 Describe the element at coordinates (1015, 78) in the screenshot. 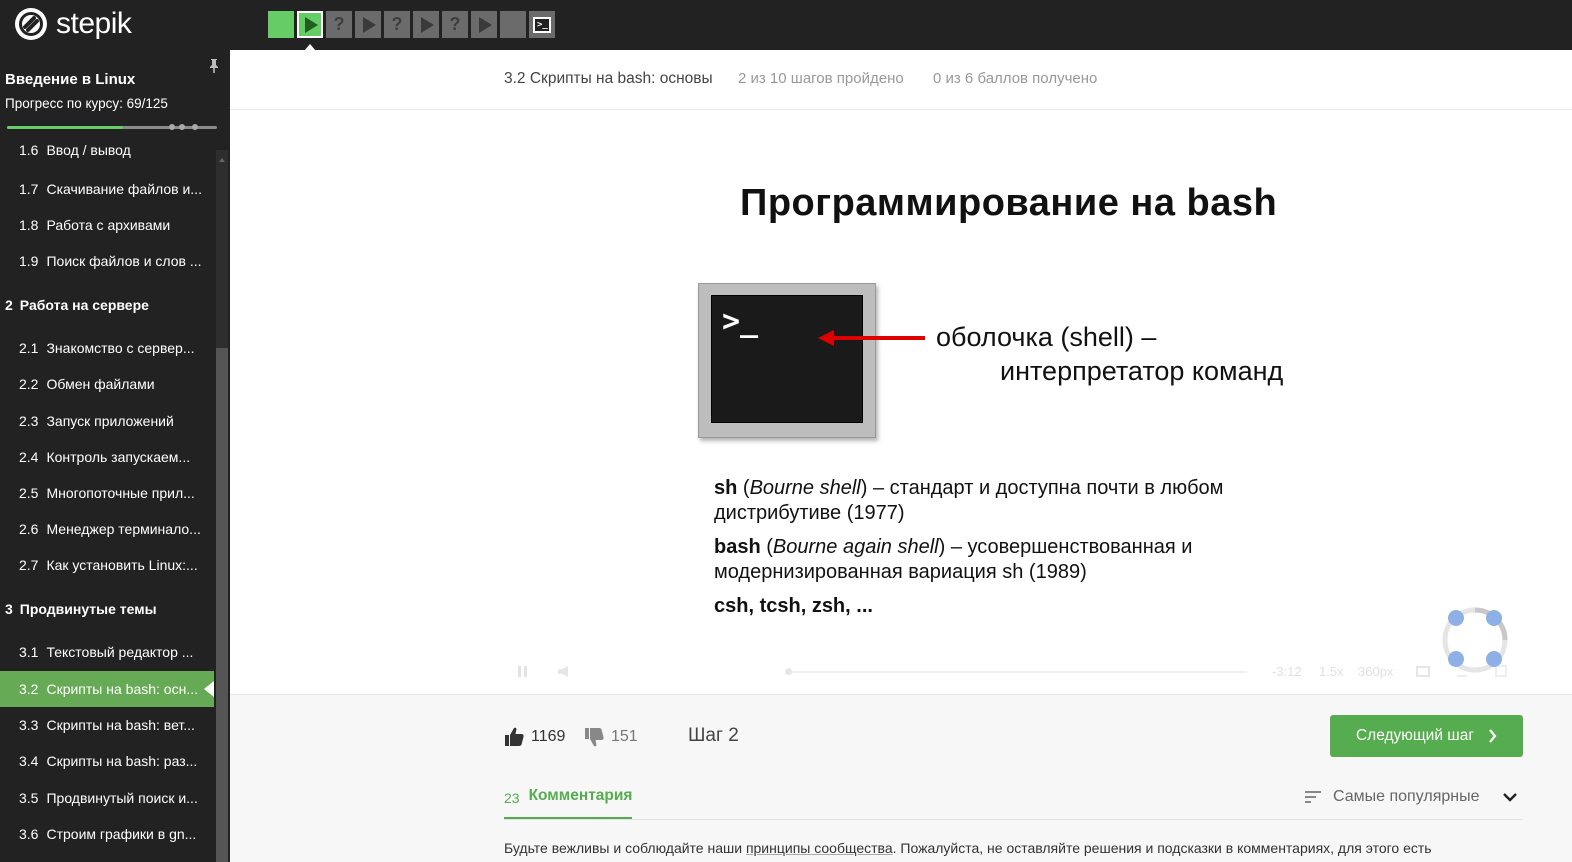

I see `score-status: 0 из 6 баллов получено` at that location.